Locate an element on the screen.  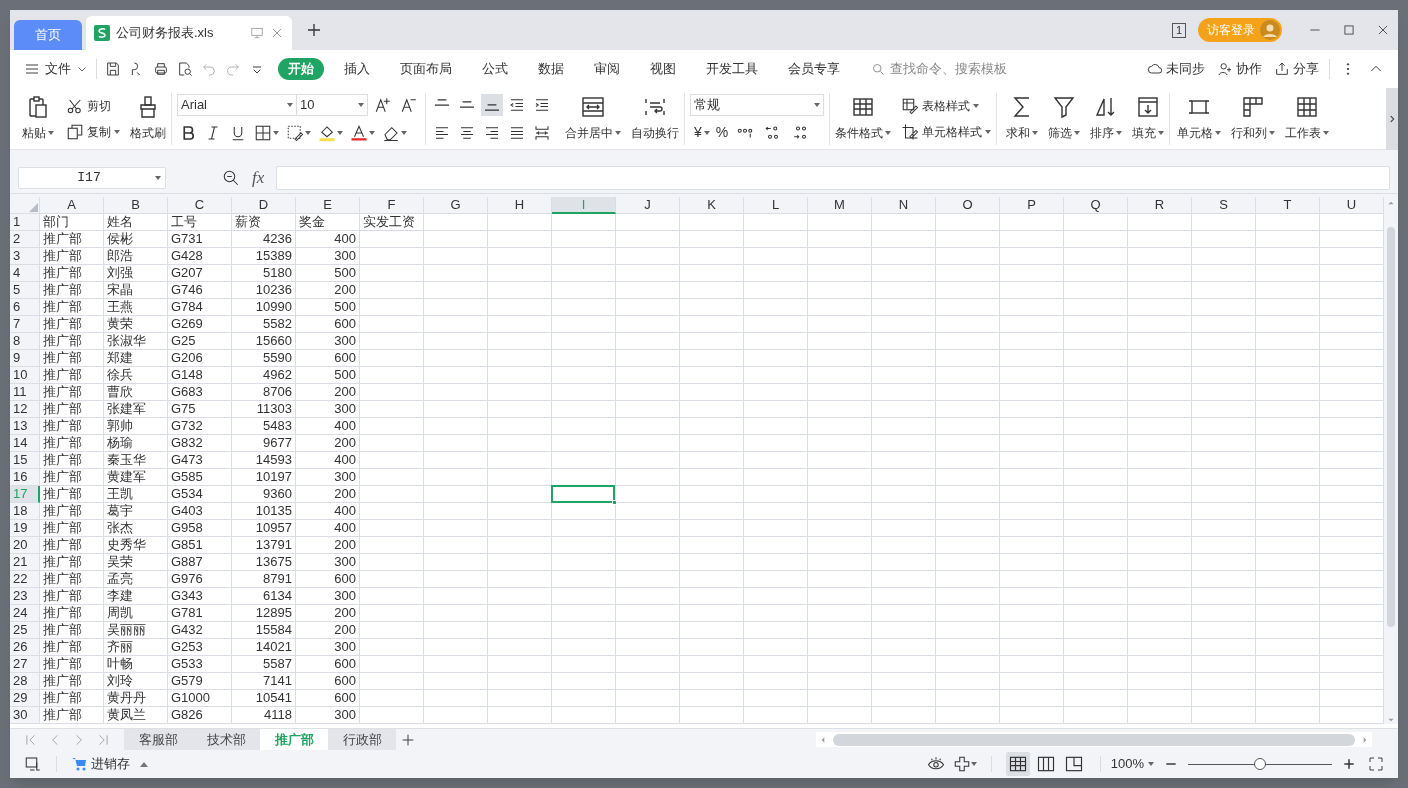
column-header: C is located at coordinates (200, 205).